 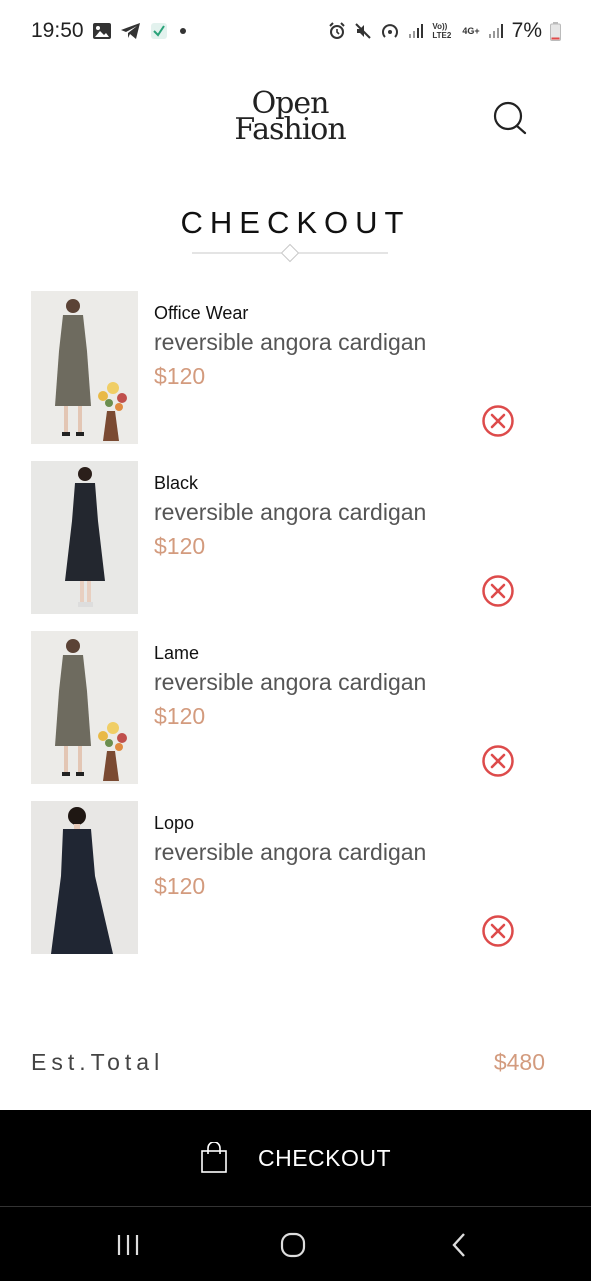 What do you see at coordinates (416, 31) in the screenshot?
I see `signal-icon` at bounding box center [416, 31].